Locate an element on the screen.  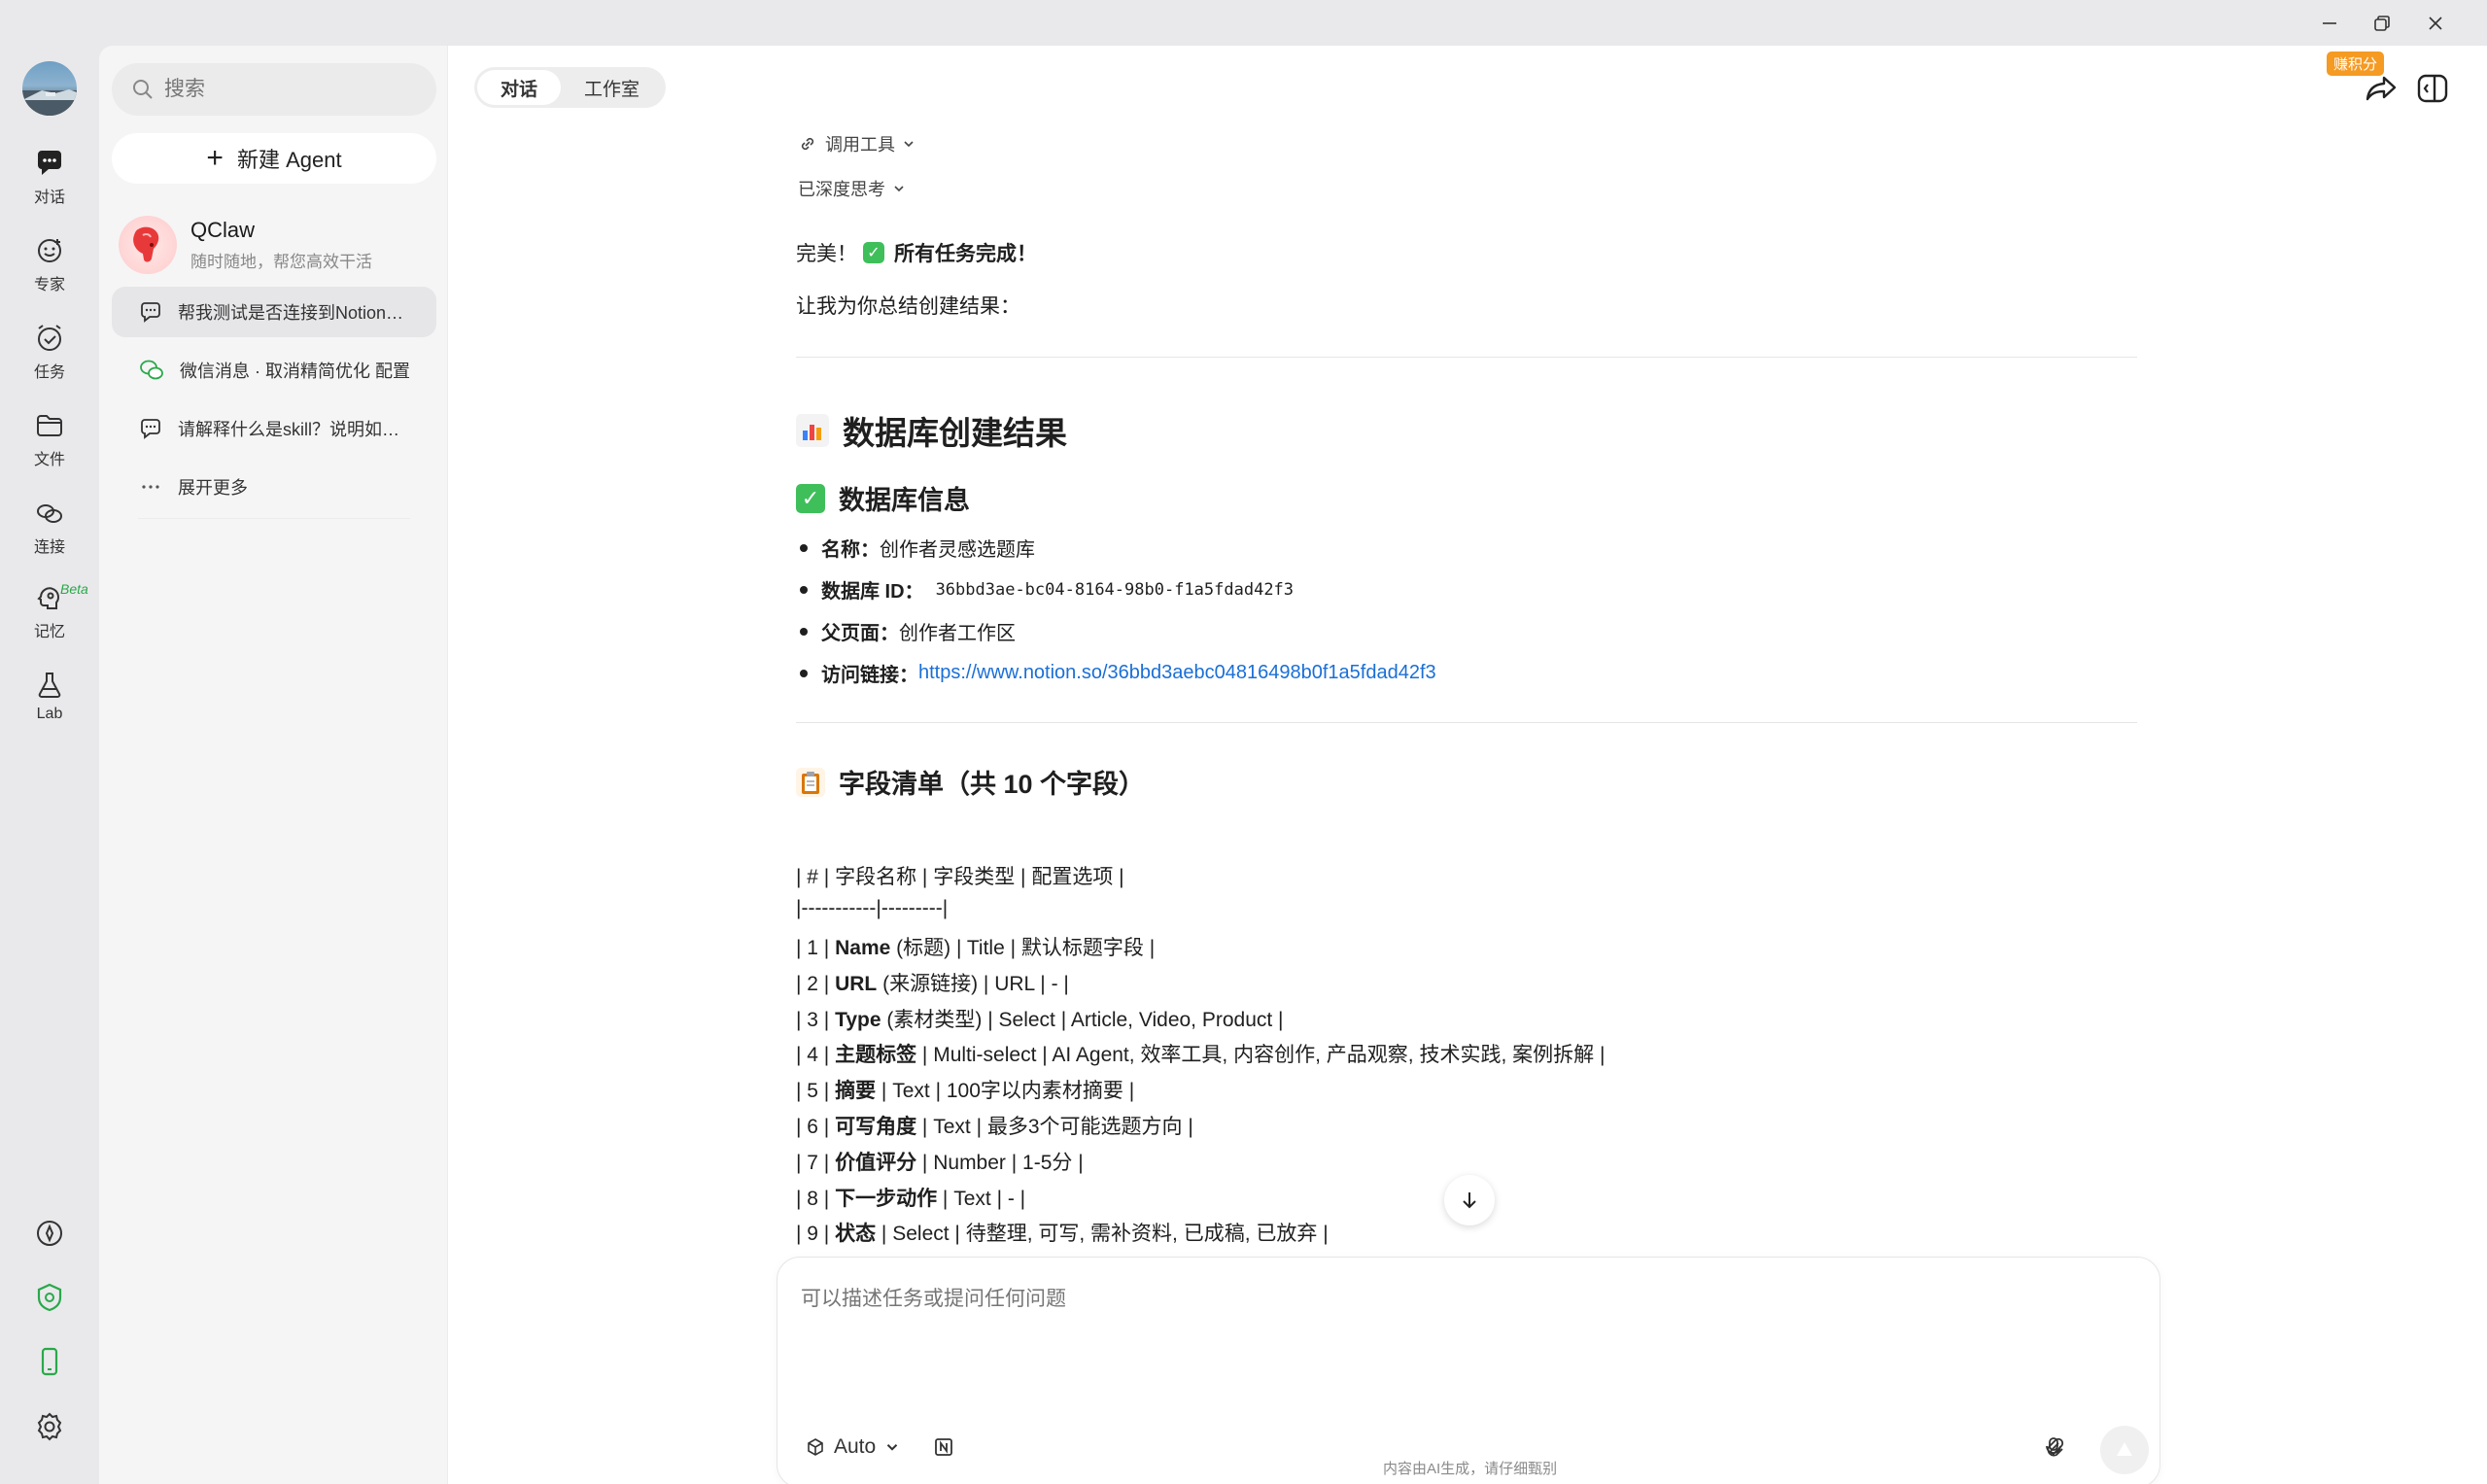
expand-more-button: 展开更多 is located at coordinates (274, 487).